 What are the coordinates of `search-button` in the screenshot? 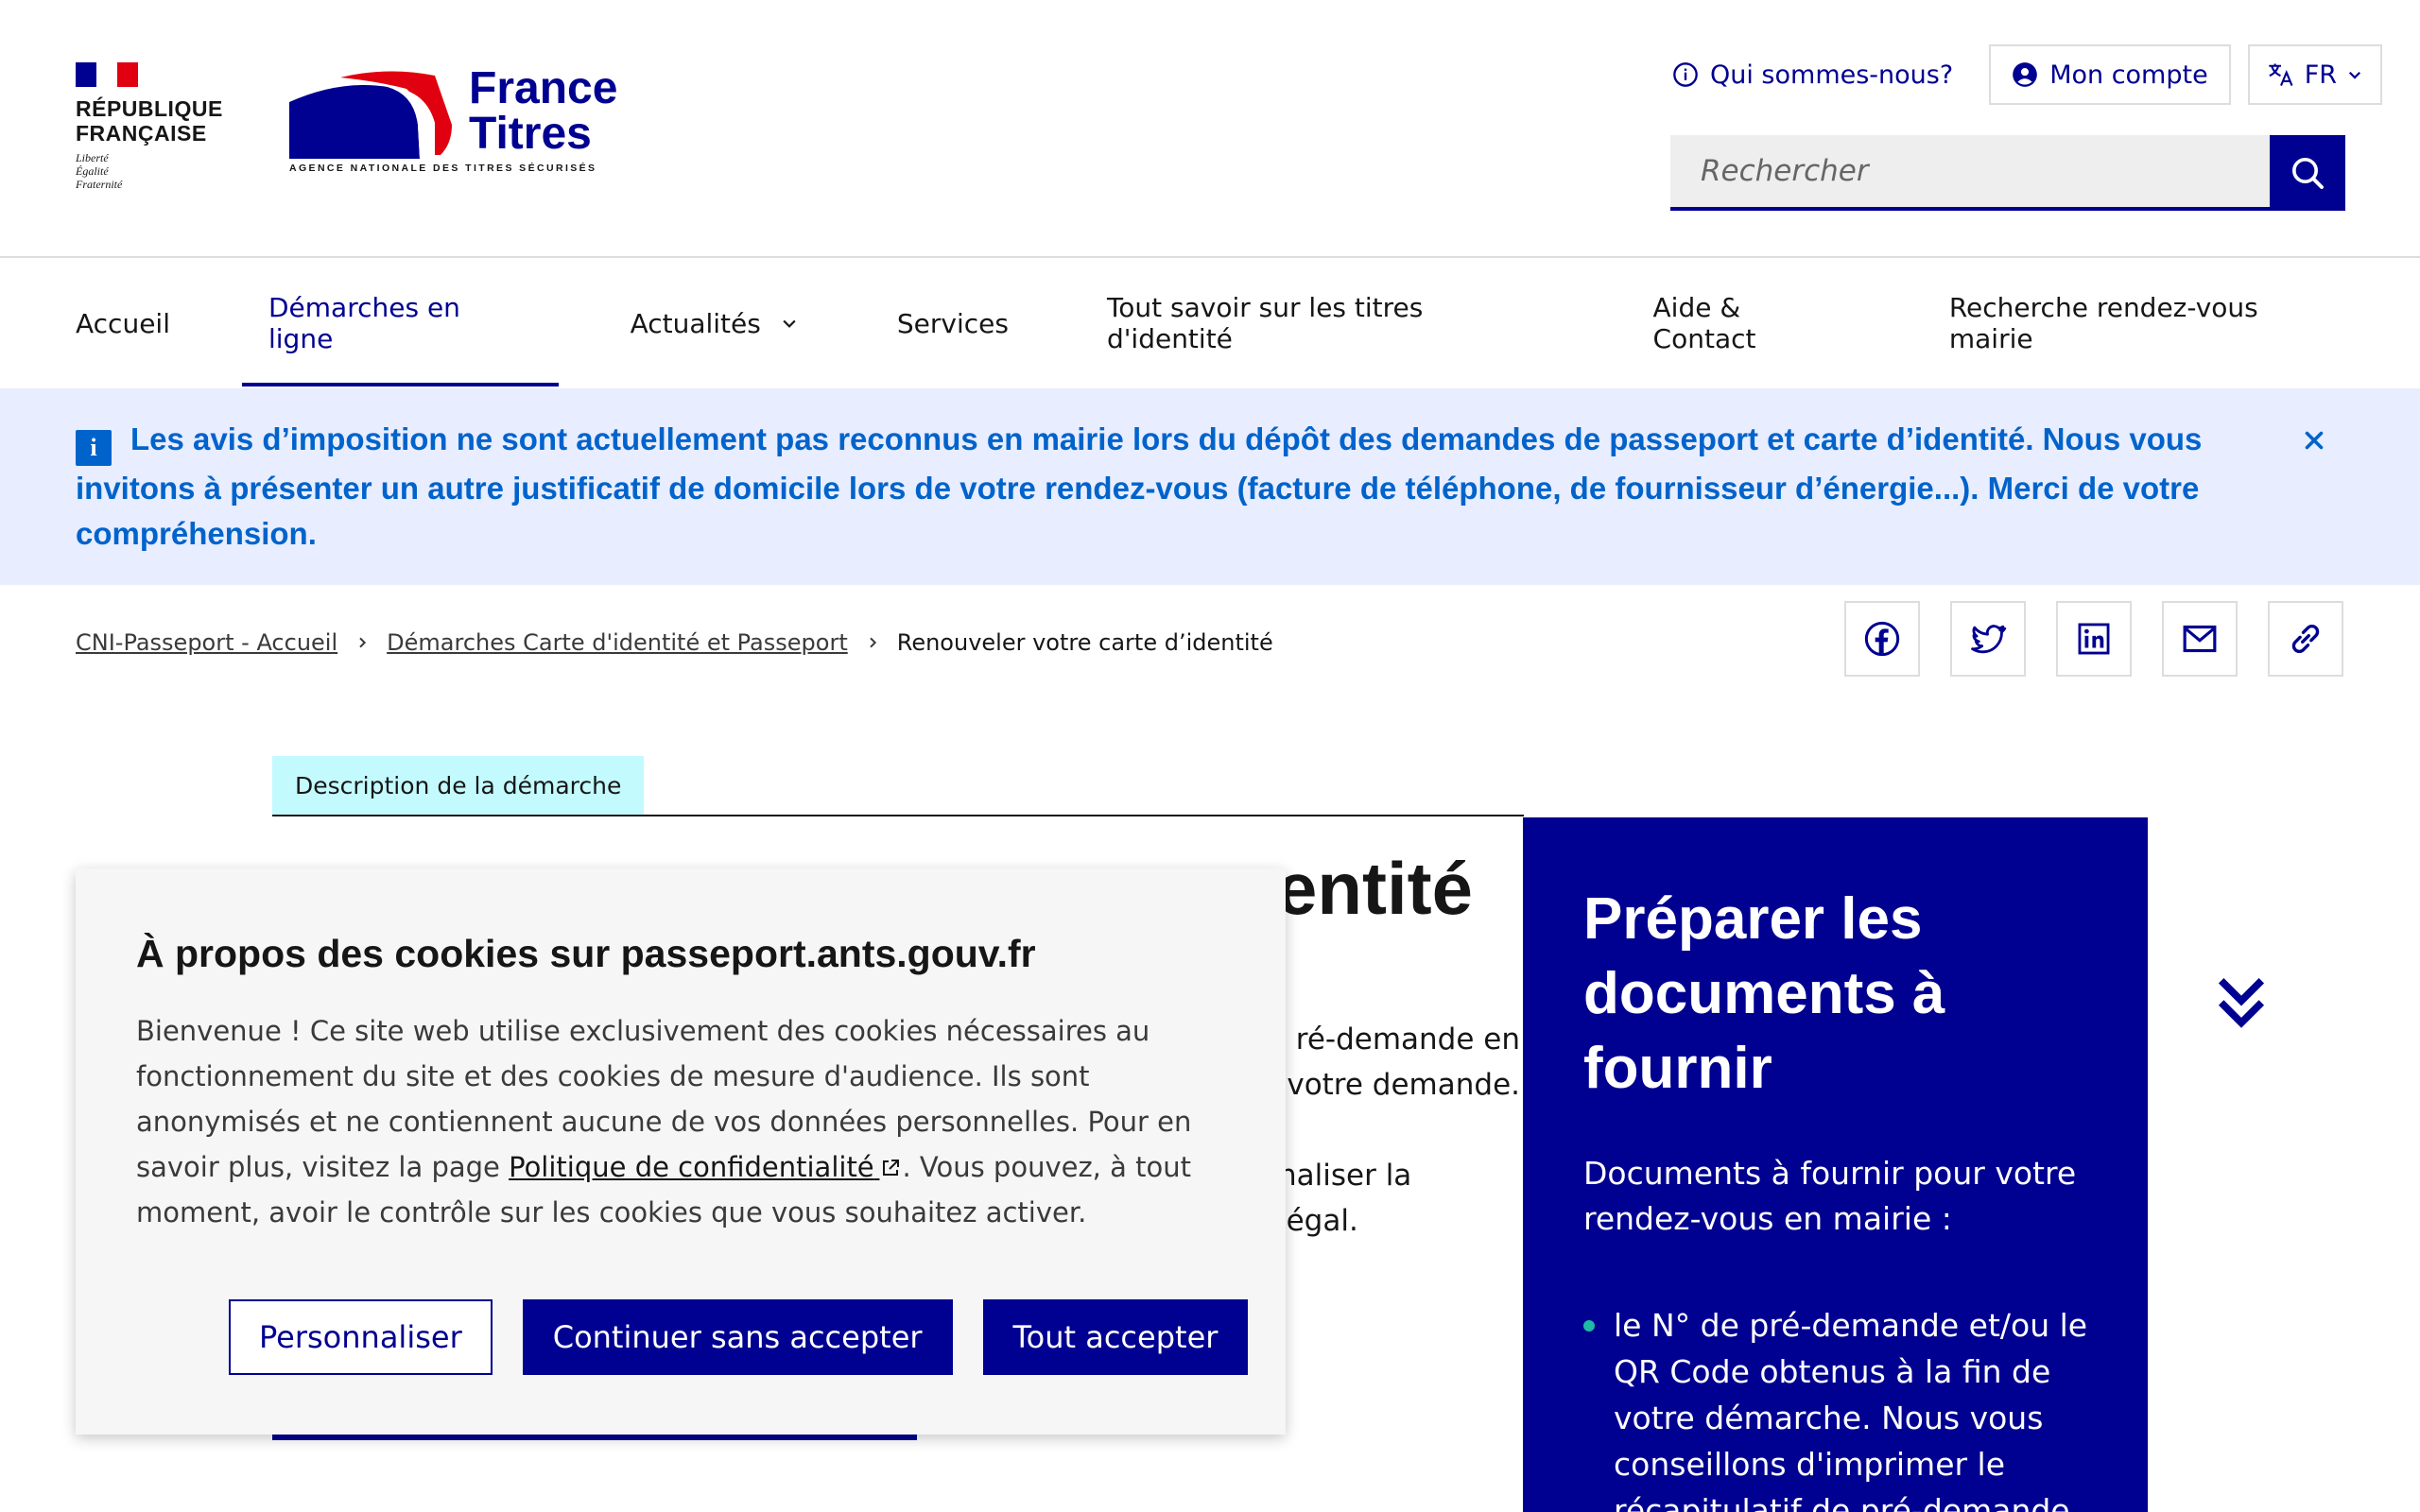 It's located at (2307, 173).